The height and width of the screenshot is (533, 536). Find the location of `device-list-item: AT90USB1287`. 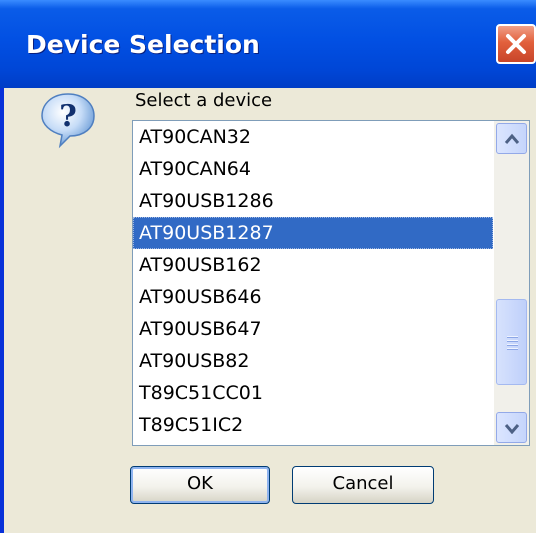

device-list-item: AT90USB1287 is located at coordinates (313, 233).